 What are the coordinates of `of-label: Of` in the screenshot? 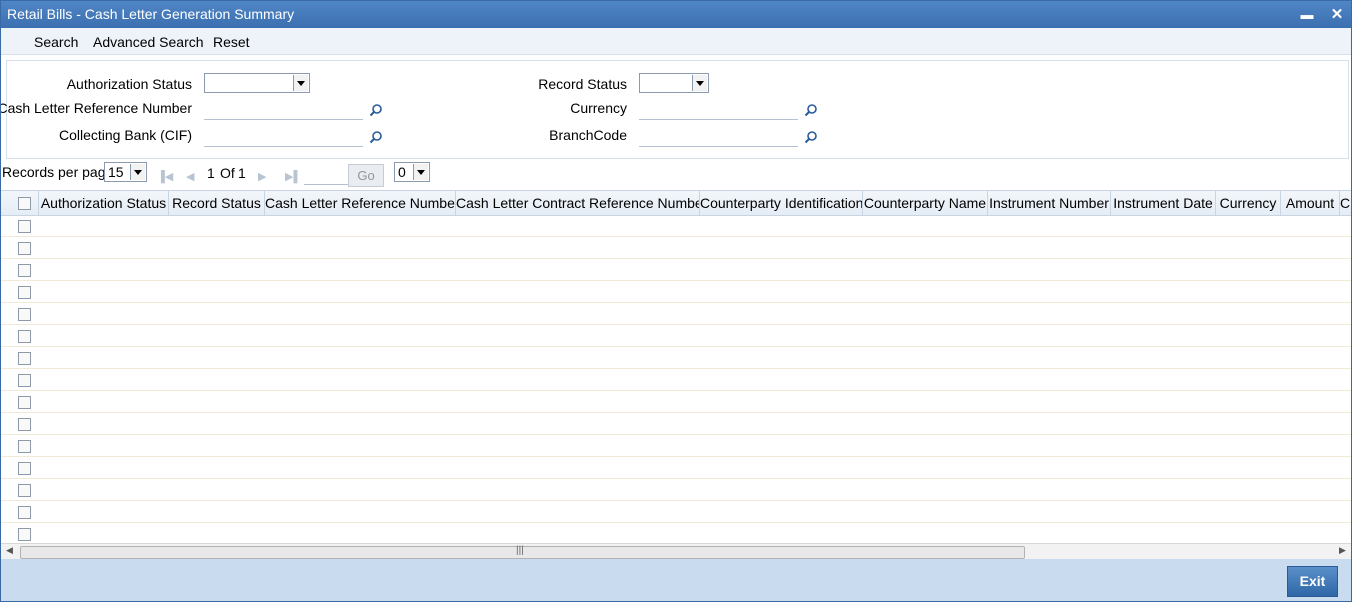 It's located at (227, 173).